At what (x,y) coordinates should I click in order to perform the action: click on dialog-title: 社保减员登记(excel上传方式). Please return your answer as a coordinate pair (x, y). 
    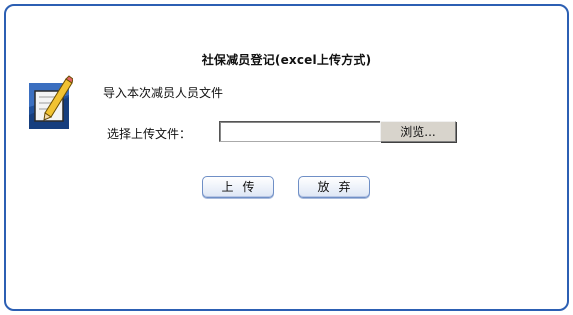
    Looking at the image, I should click on (286, 60).